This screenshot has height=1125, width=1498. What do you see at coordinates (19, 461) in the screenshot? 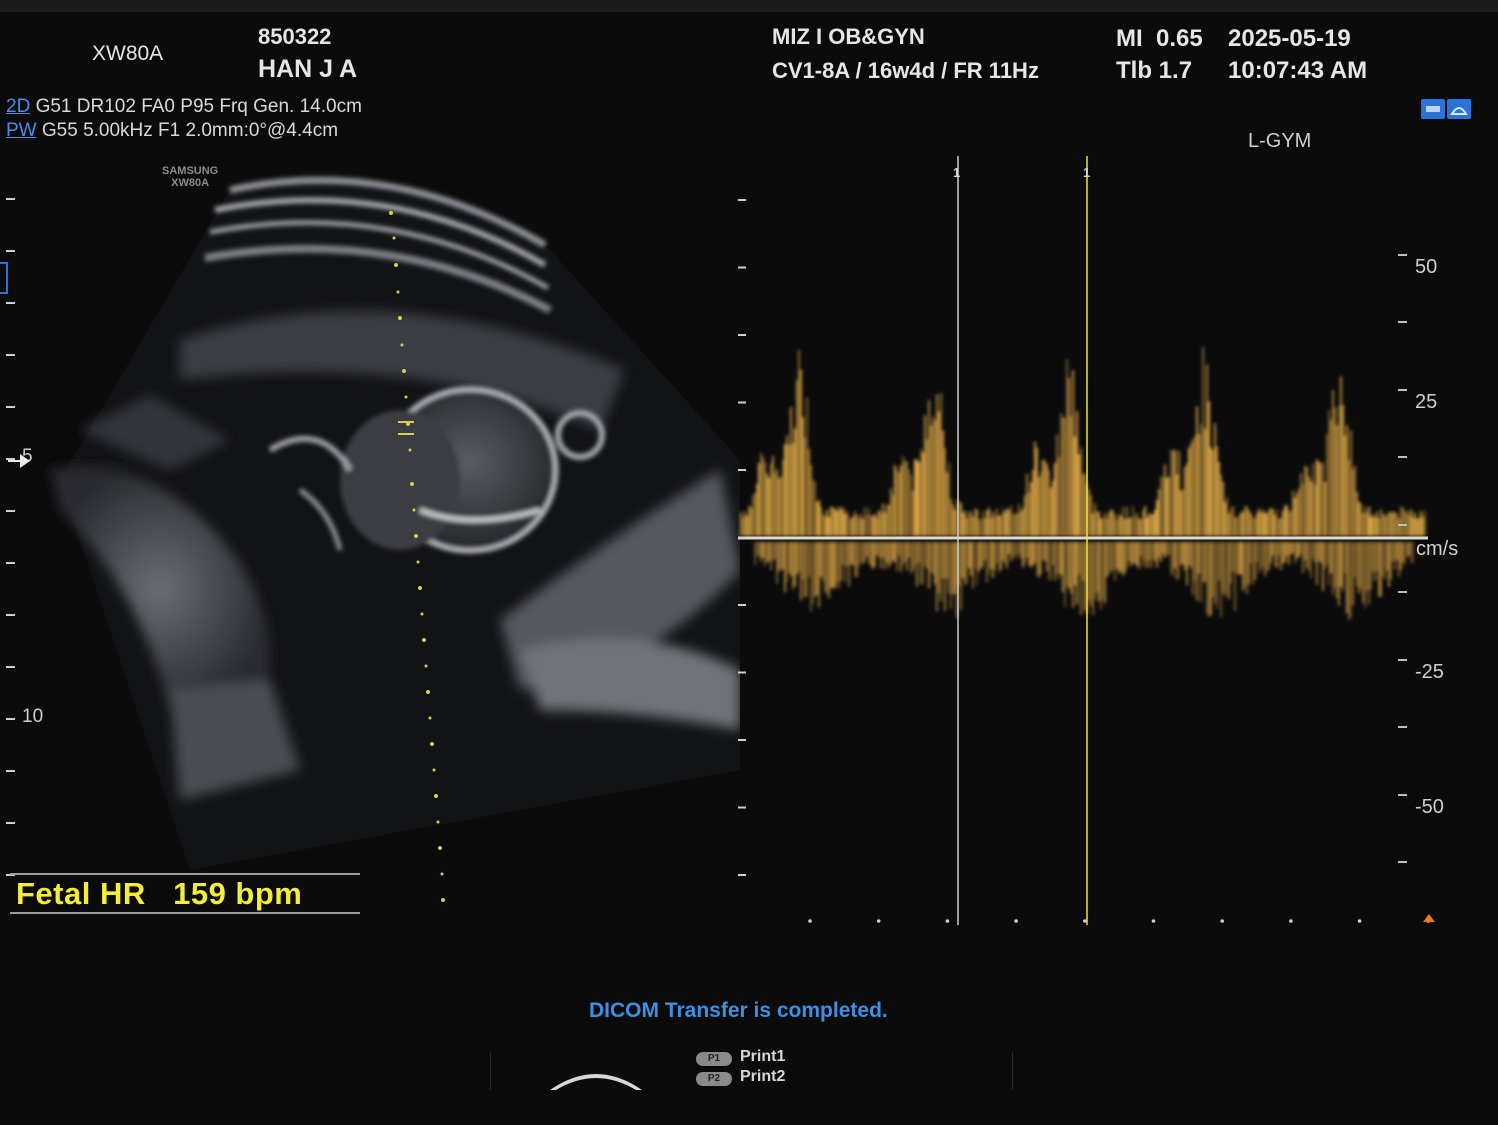
I see `focus-arrow-icon` at bounding box center [19, 461].